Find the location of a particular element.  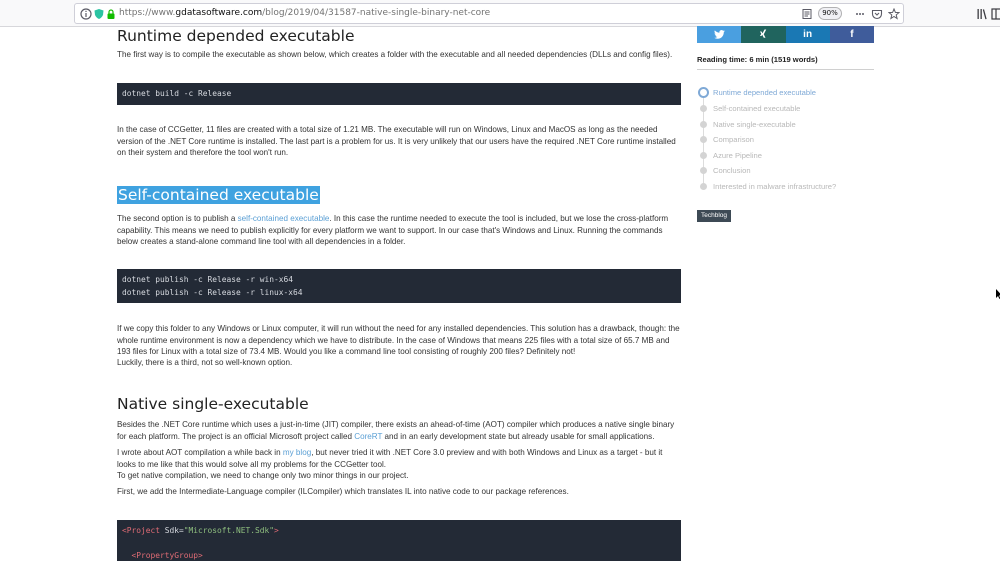

tracking-shield-icon is located at coordinates (99, 14).